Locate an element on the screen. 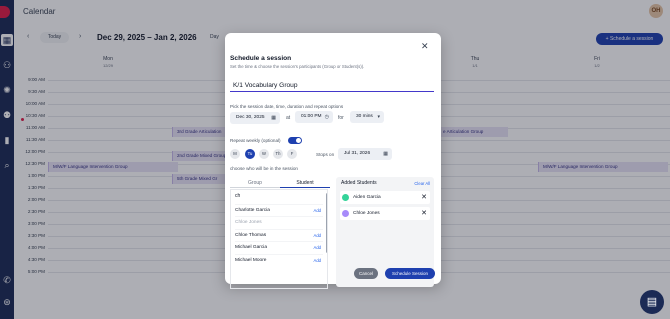 The width and height of the screenshot is (670, 319). tab-group: Group is located at coordinates (255, 183).